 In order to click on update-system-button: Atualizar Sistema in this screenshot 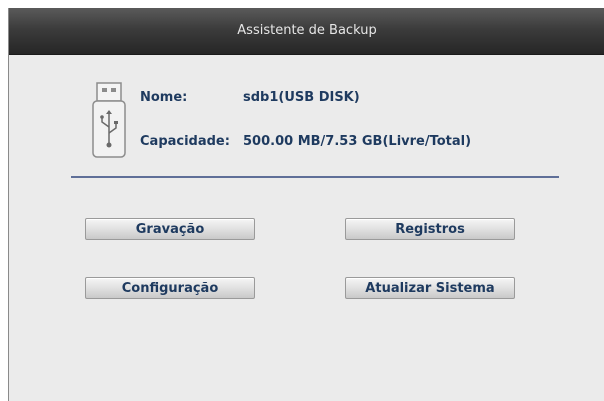, I will do `click(430, 288)`.